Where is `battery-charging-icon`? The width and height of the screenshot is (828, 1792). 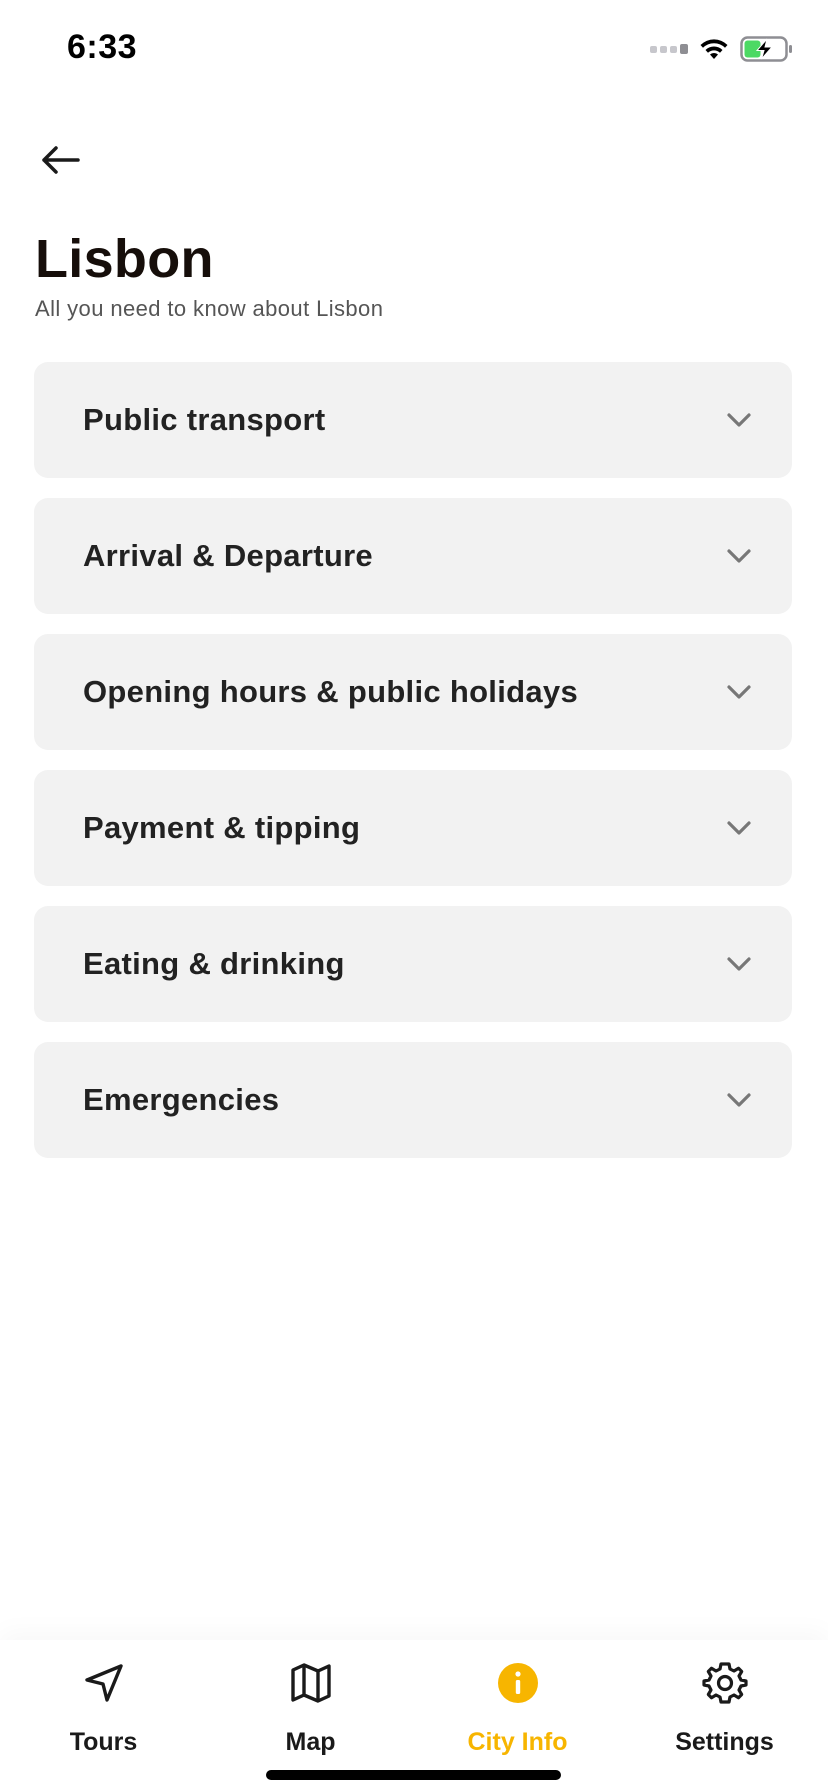 battery-charging-icon is located at coordinates (766, 49).